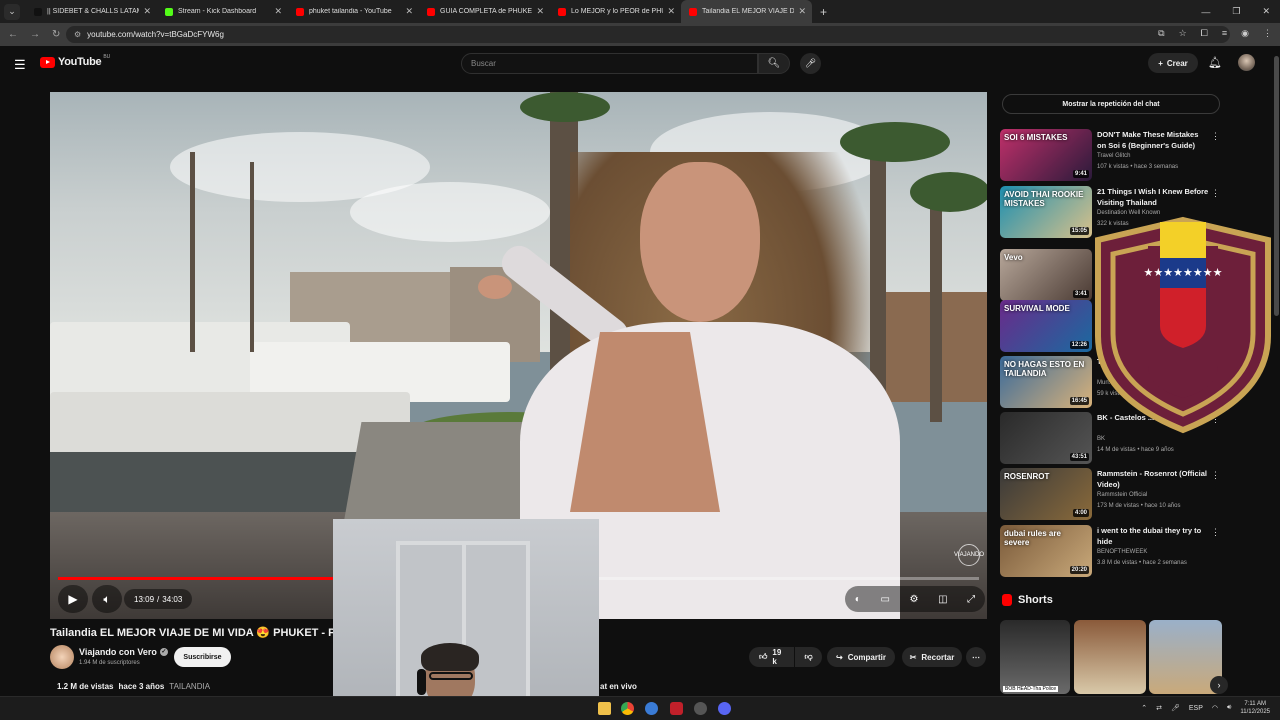 Image resolution: width=1280 pixels, height=720 pixels. Describe the element at coordinates (618, 686) in the screenshot. I see `live-chat-label: at en vivo` at that location.